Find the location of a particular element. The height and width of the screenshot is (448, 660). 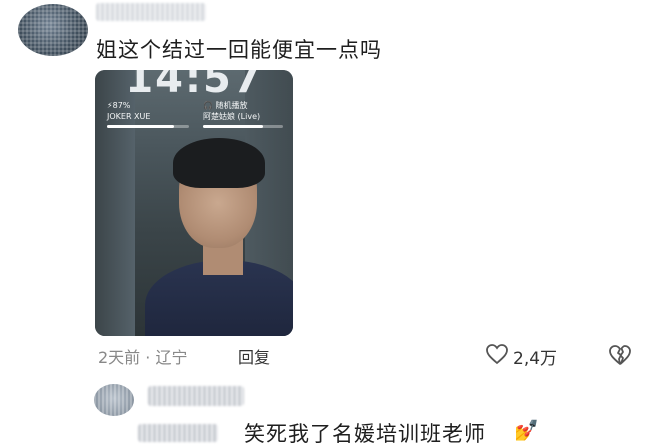

like-button: 2,4万 is located at coordinates (521, 356).